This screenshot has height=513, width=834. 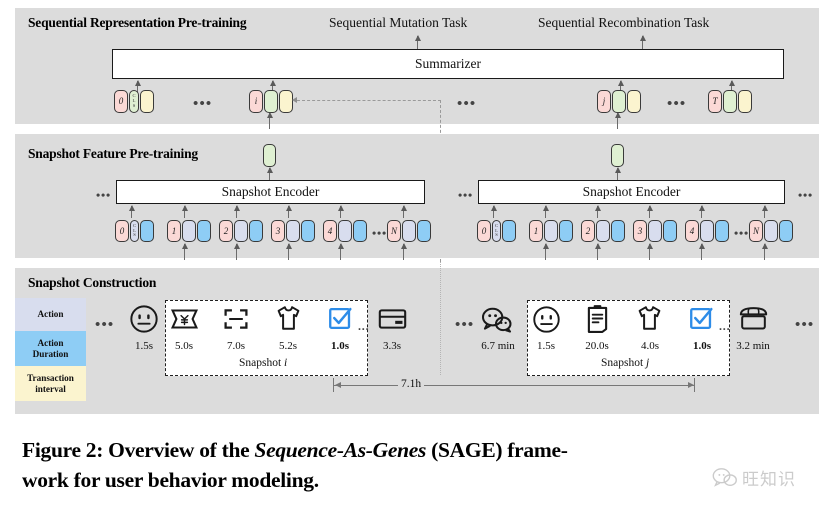 What do you see at coordinates (742, 233) in the screenshot?
I see `ellipsis-feature-row-right: •••` at bounding box center [742, 233].